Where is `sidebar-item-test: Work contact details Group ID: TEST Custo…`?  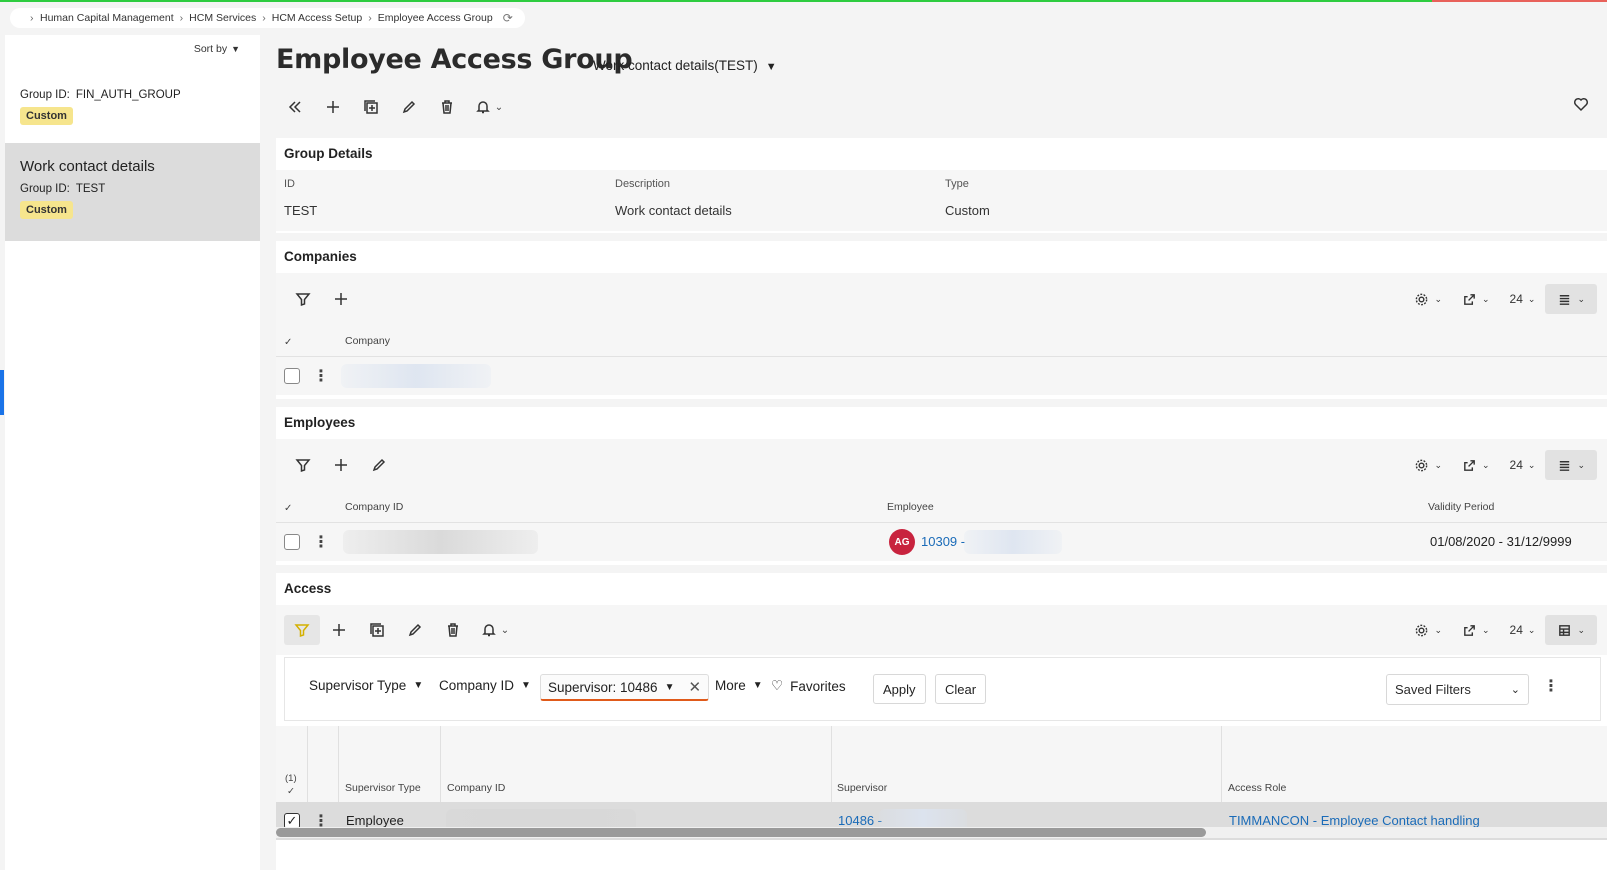
sidebar-item-test: Work contact details Group ID: TEST Custo… is located at coordinates (132, 192).